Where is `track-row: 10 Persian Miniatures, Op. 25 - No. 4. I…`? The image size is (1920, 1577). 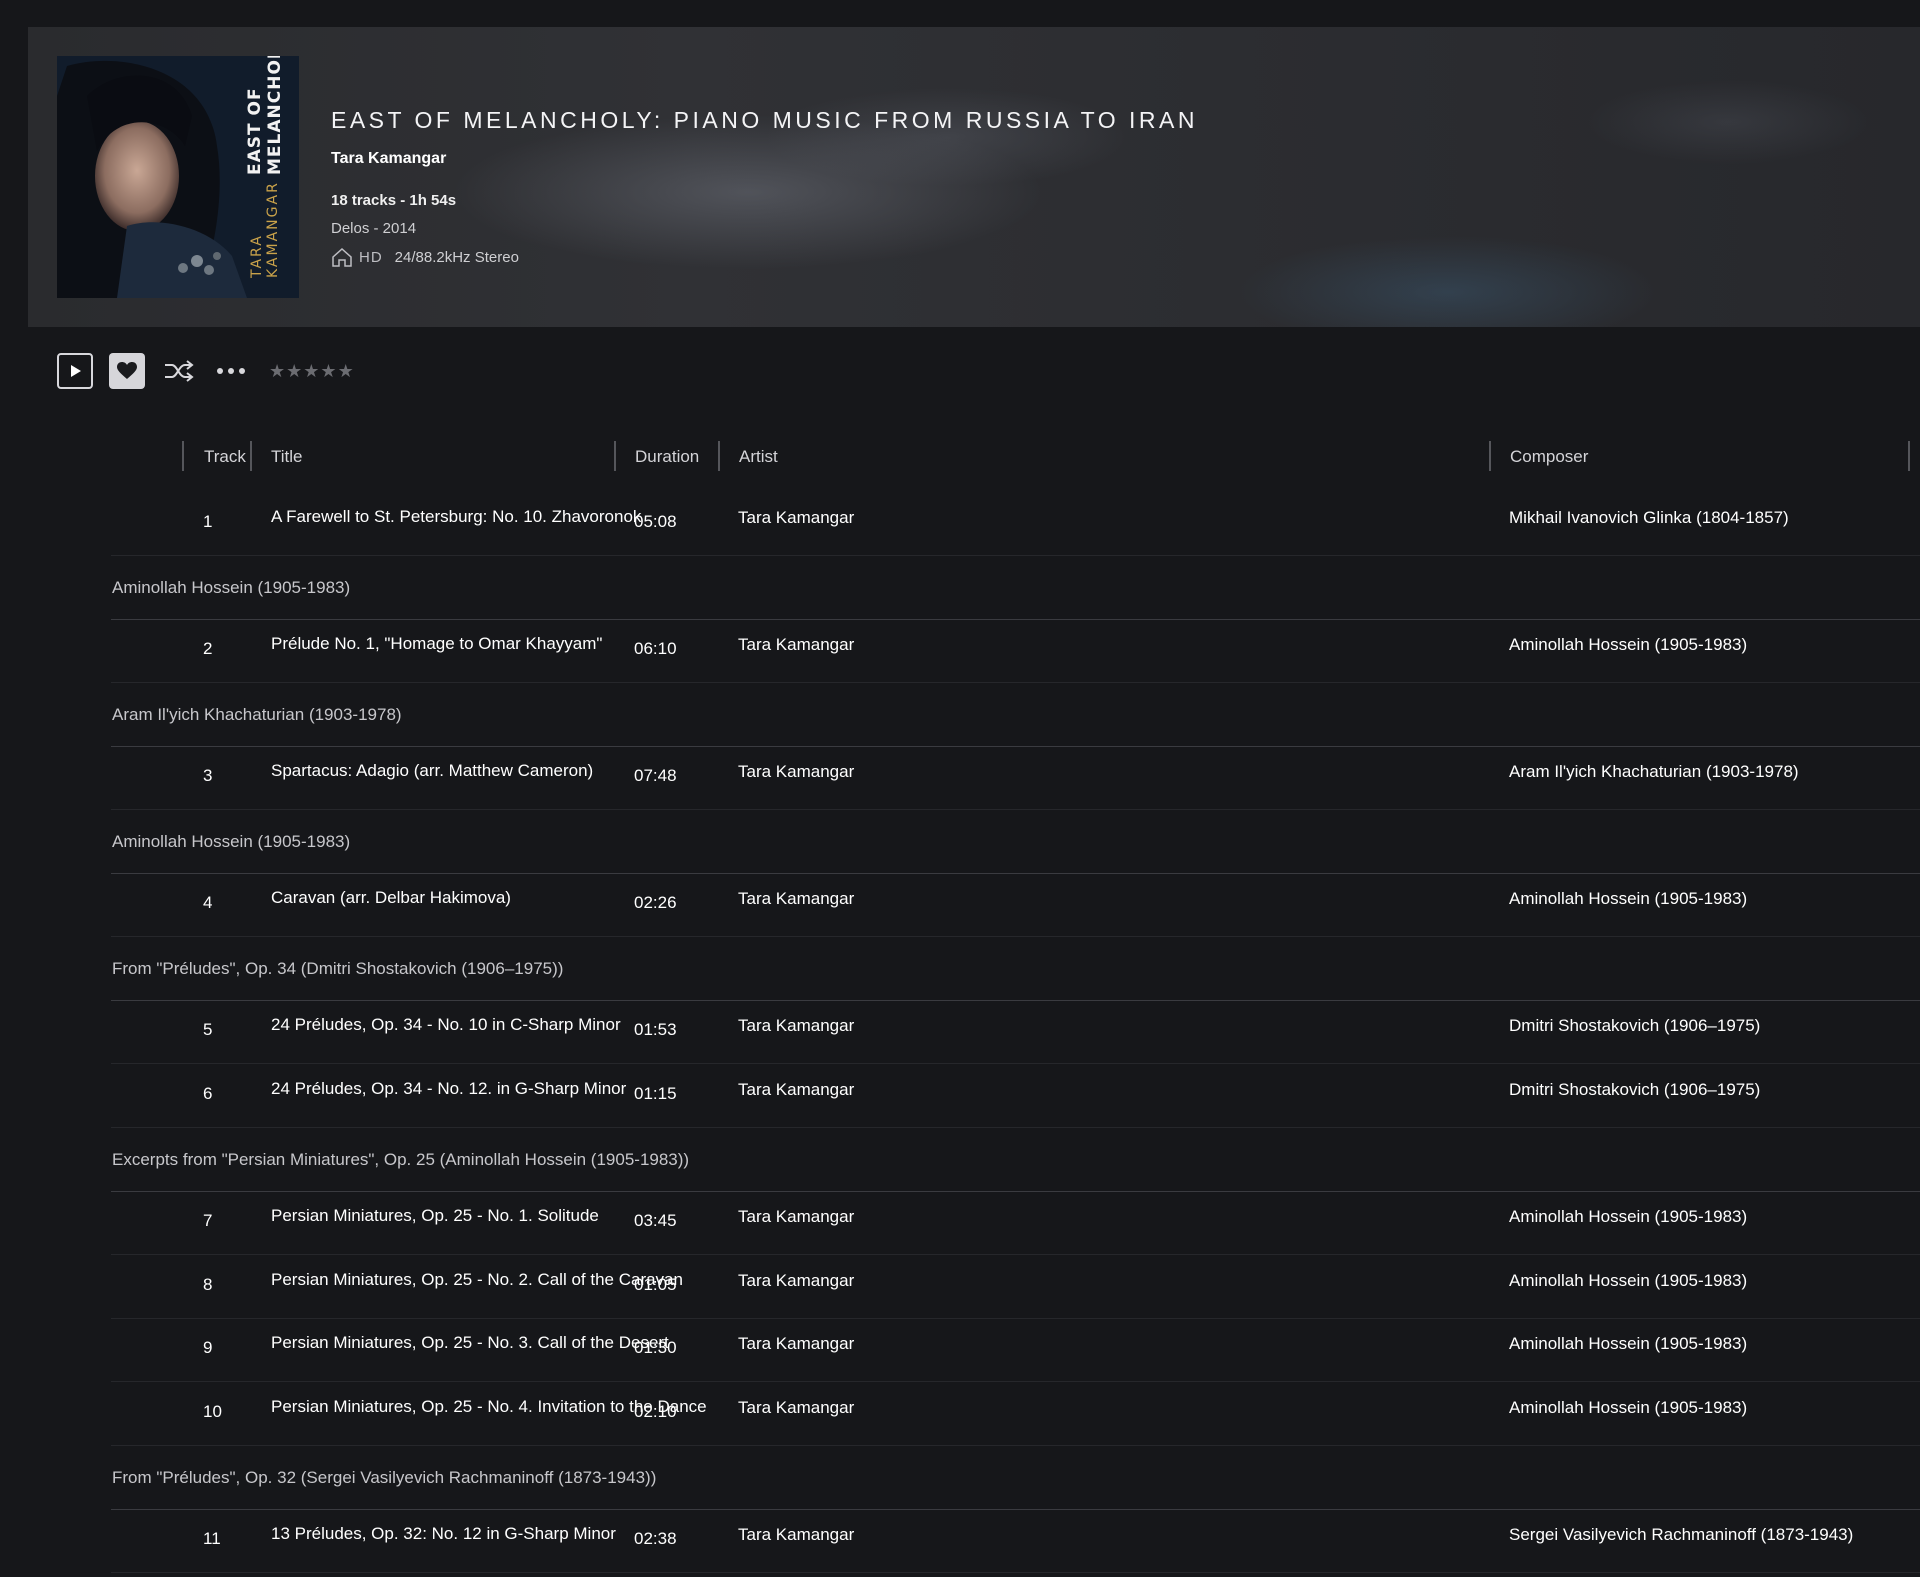 track-row: 10 Persian Miniatures, Op. 25 - No. 4. I… is located at coordinates (1015, 1414).